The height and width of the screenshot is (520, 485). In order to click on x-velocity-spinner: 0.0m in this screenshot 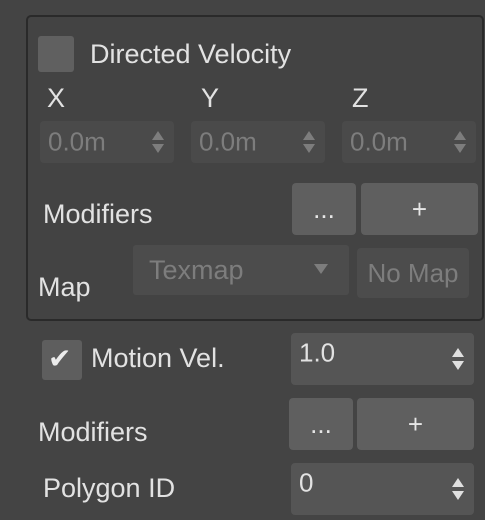, I will do `click(107, 142)`.